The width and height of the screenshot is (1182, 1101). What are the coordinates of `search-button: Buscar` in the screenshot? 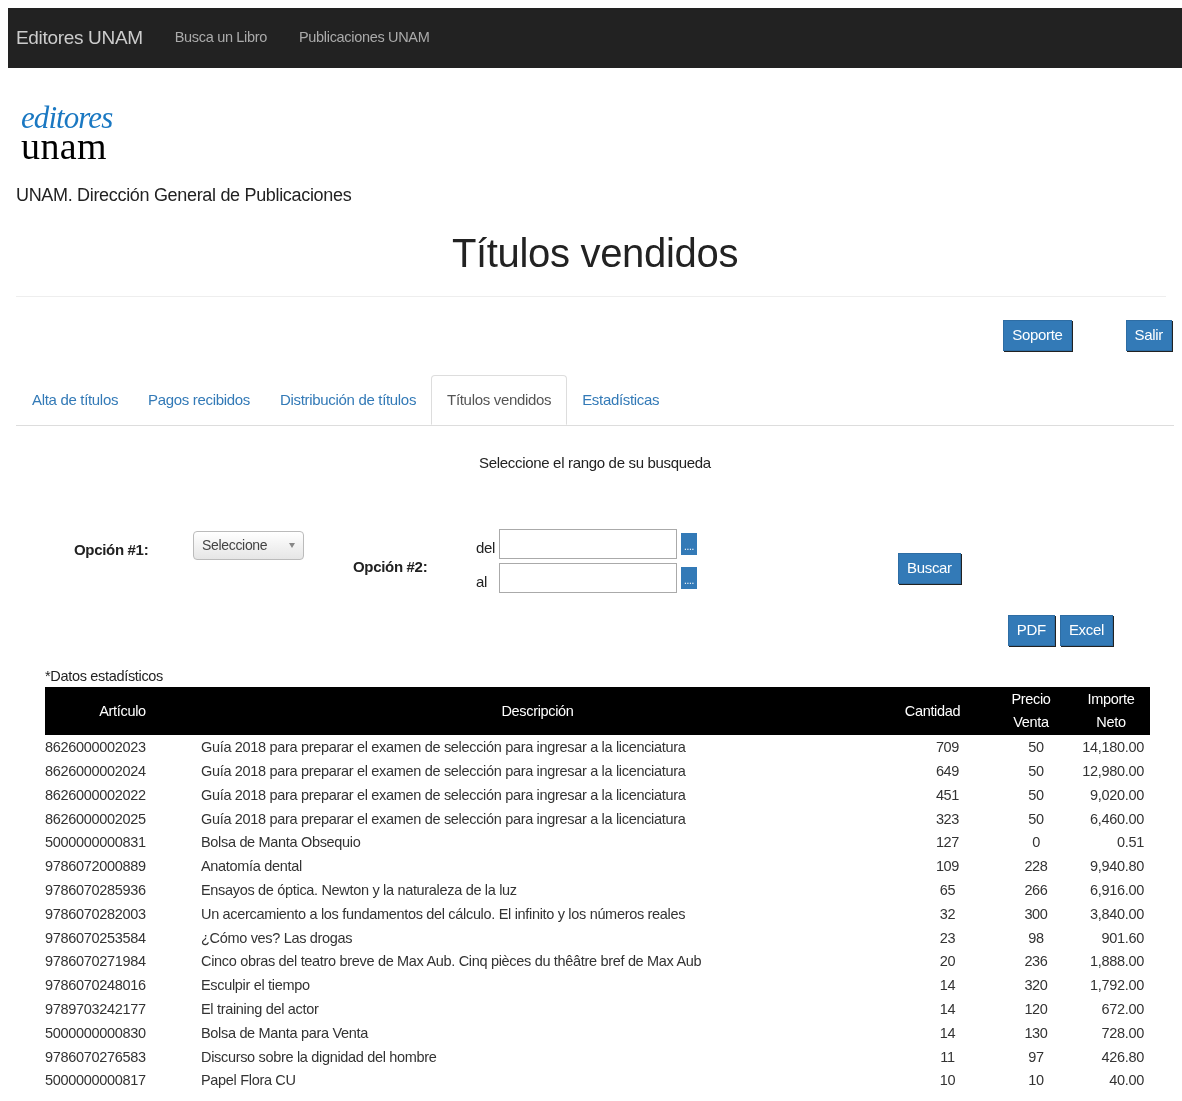 It's located at (929, 568).